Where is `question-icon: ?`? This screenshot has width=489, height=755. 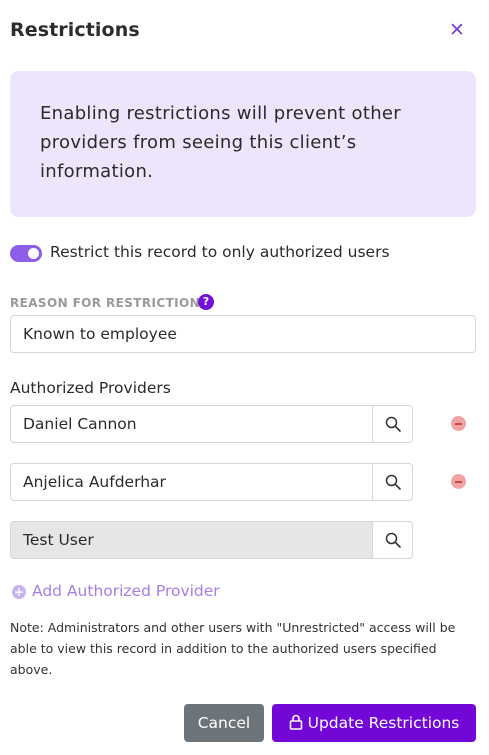
question-icon: ? is located at coordinates (206, 302).